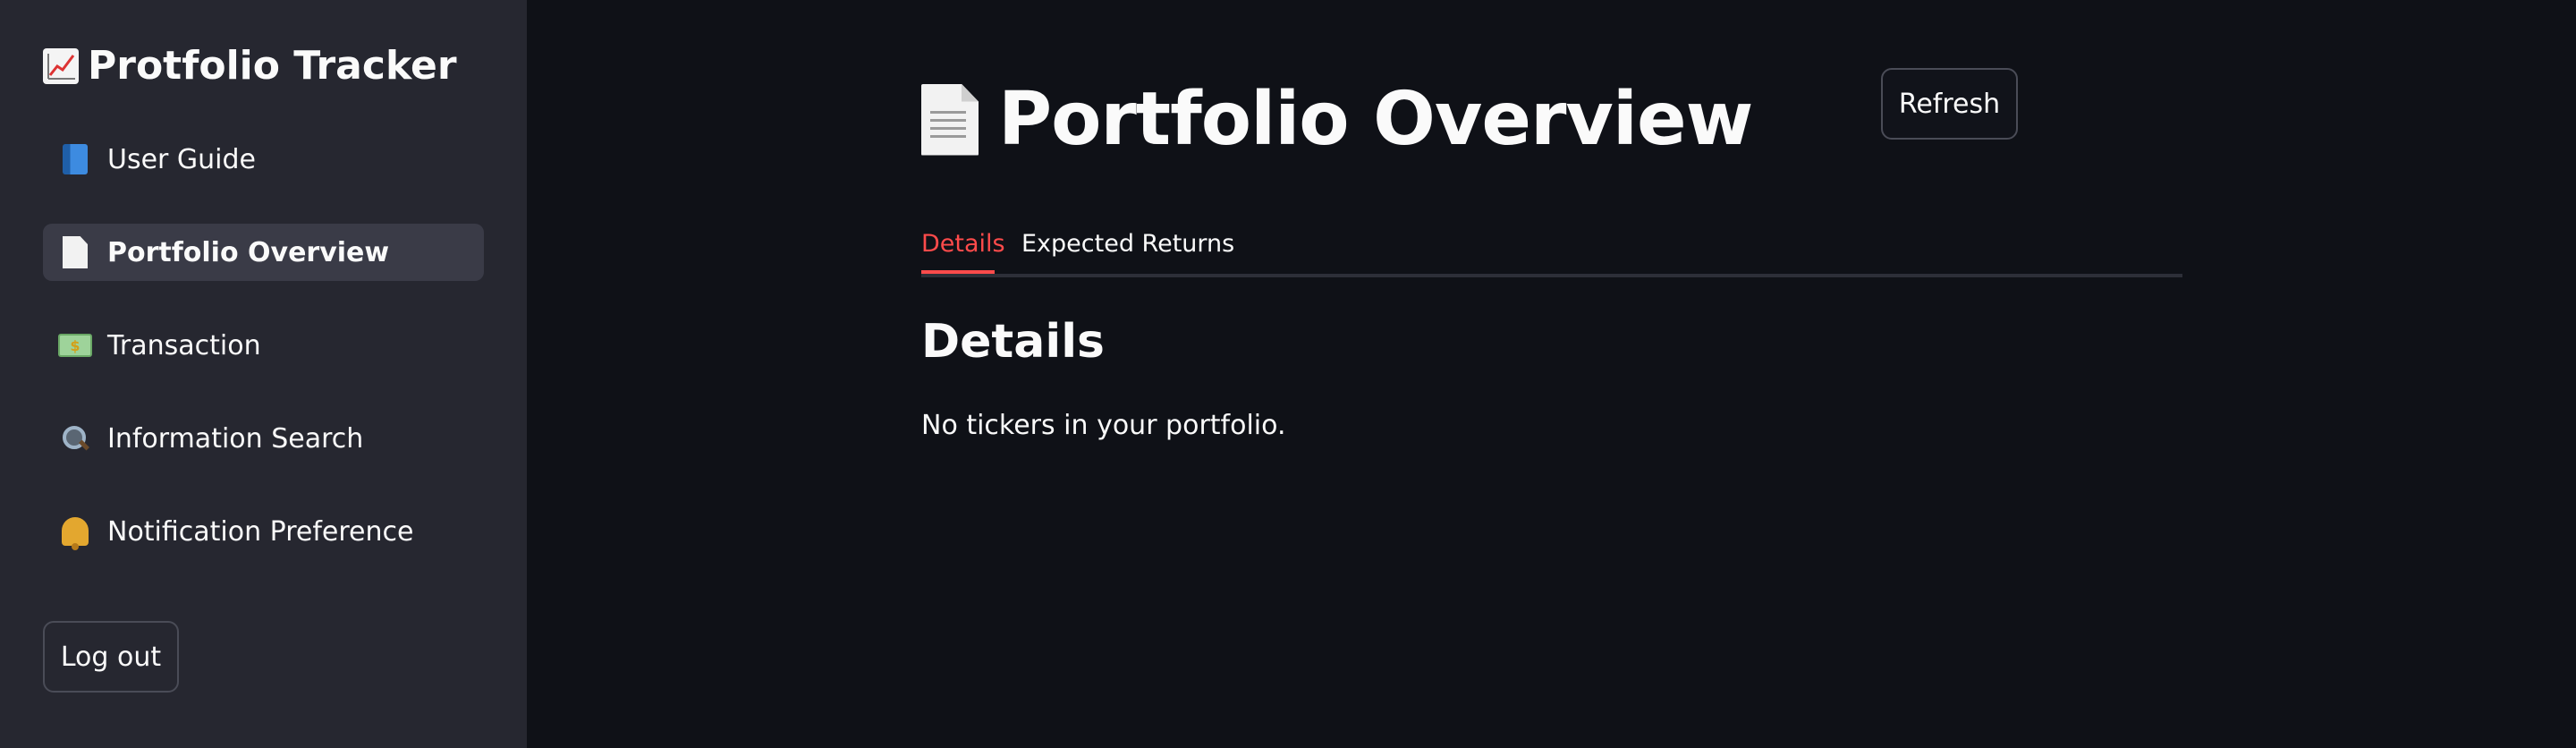  What do you see at coordinates (263, 160) in the screenshot?
I see `sidebar-item-user-guide: User Guide` at bounding box center [263, 160].